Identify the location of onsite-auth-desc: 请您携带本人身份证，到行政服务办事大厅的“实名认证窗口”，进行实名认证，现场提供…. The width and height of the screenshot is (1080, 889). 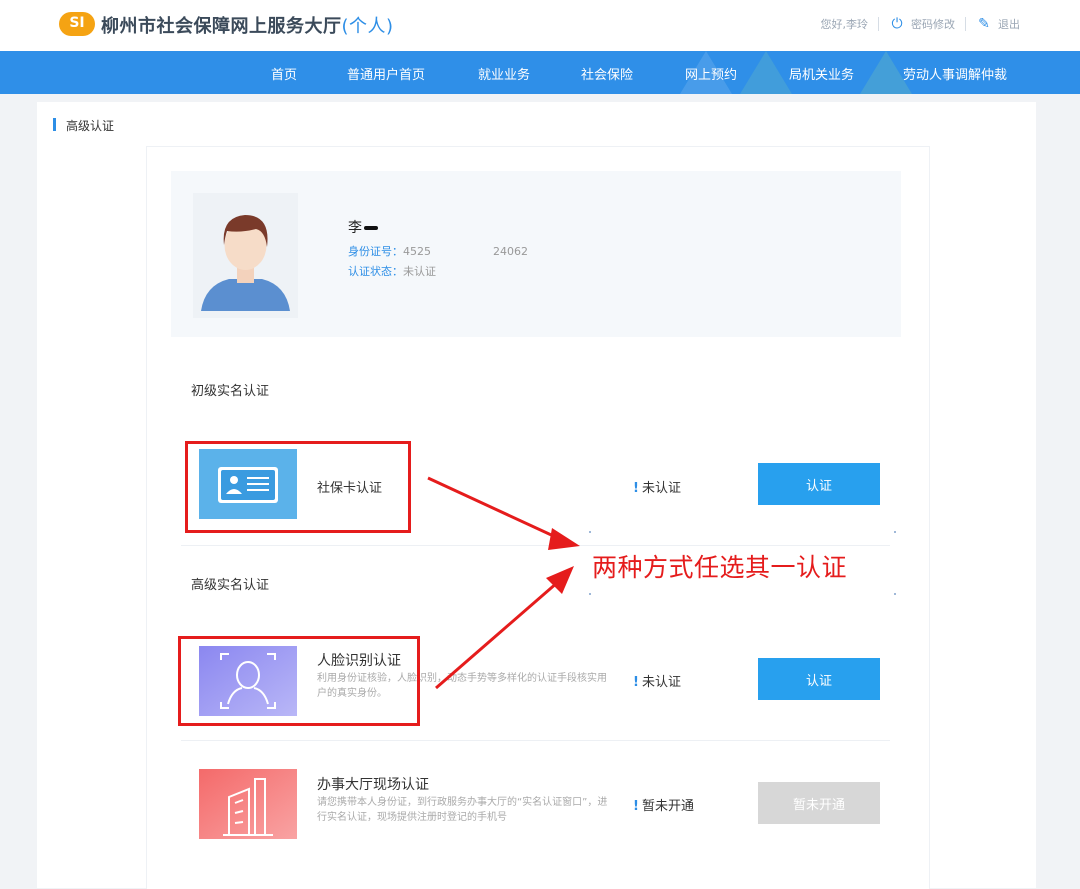
(462, 810).